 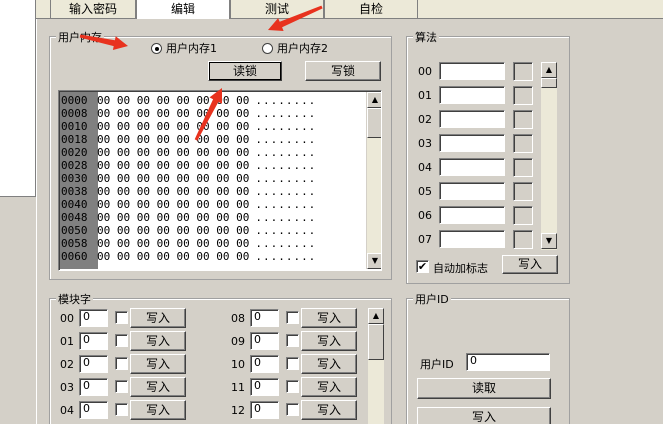 What do you see at coordinates (548, 156) in the screenshot?
I see `algorithm-scrollbar: ▲ ▼` at bounding box center [548, 156].